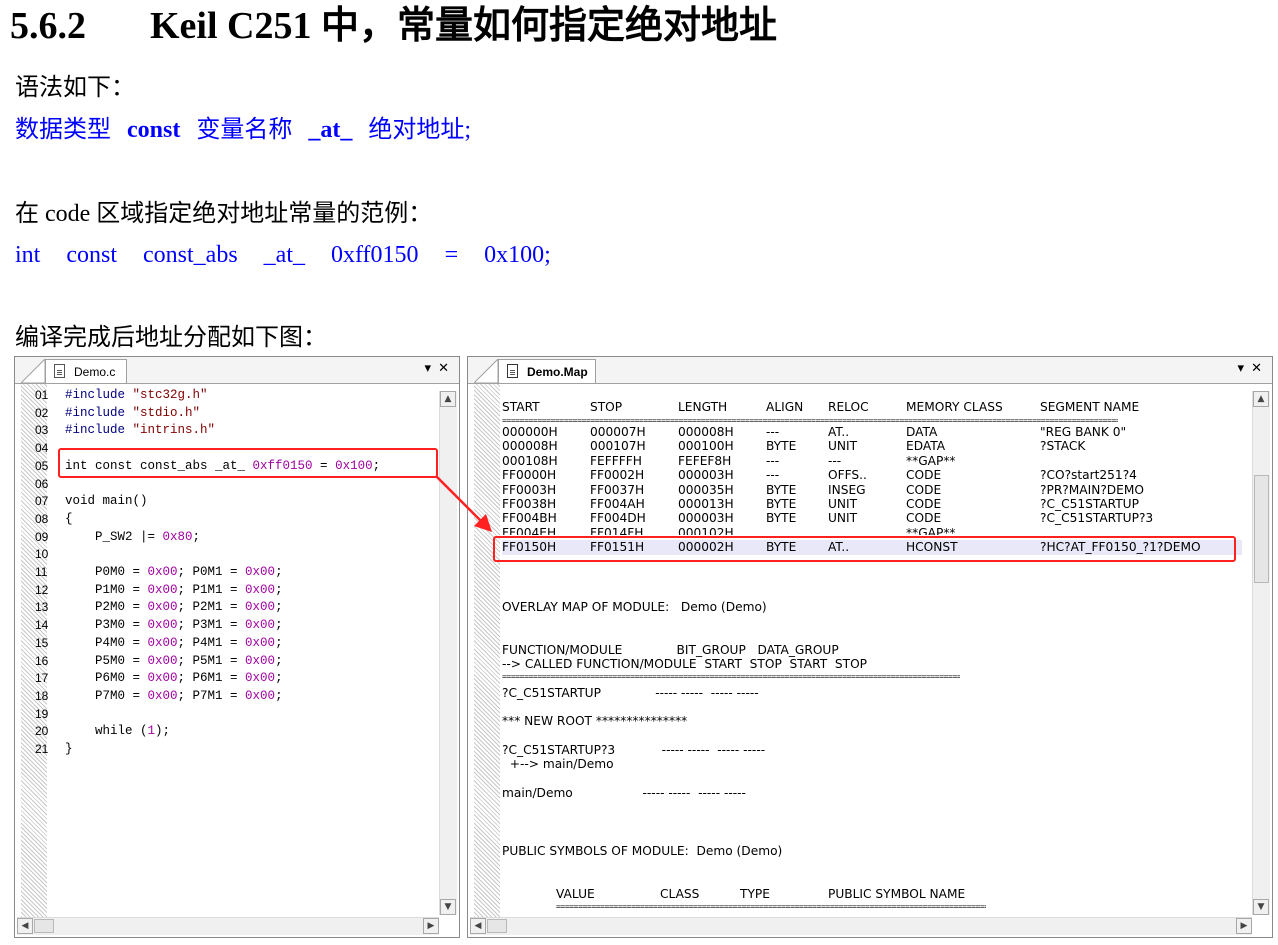 This screenshot has height=945, width=1278. Describe the element at coordinates (617, 504) in the screenshot. I see `map-cell: FF004AH` at that location.